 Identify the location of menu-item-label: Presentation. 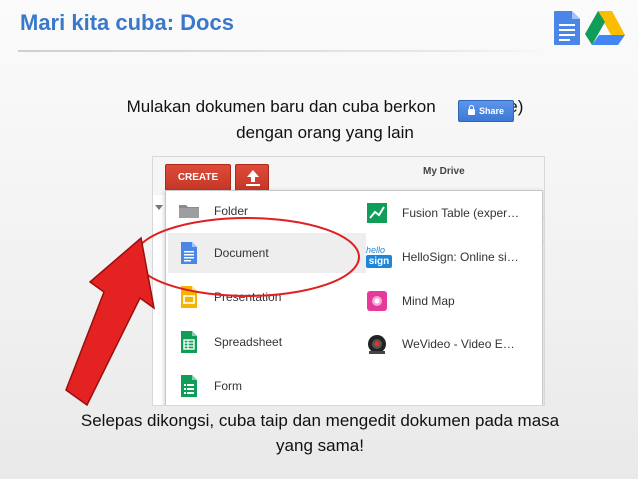
(248, 297).